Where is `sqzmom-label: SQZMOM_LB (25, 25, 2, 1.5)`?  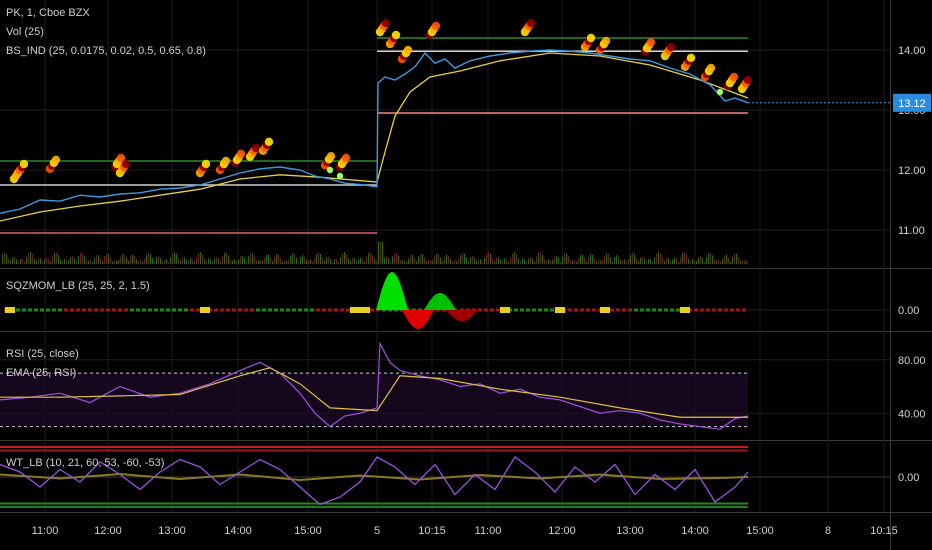
sqzmom-label: SQZMOM_LB (25, 25, 2, 1.5) is located at coordinates (78, 286).